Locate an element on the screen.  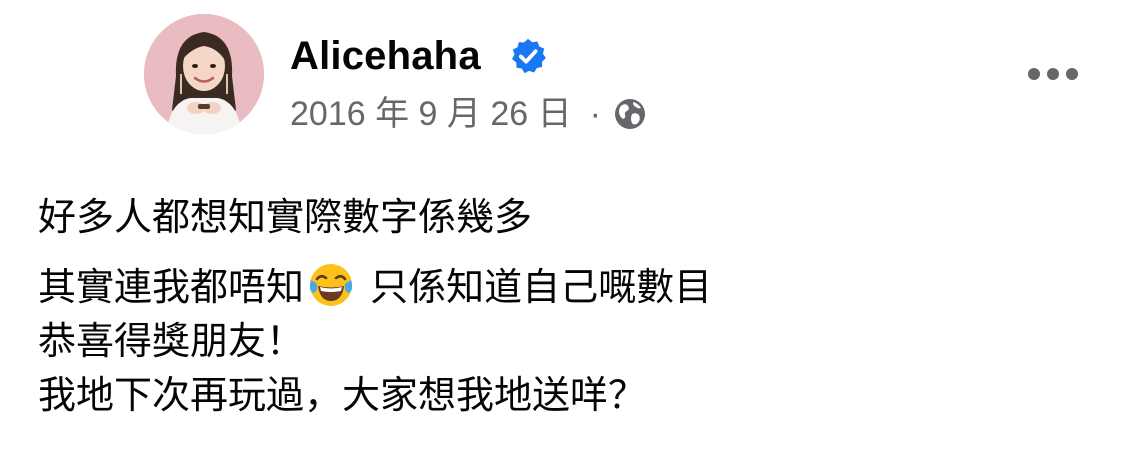
post-line: 其實連我都唔知 只係知道自己嘅數目 is located at coordinates (568, 287).